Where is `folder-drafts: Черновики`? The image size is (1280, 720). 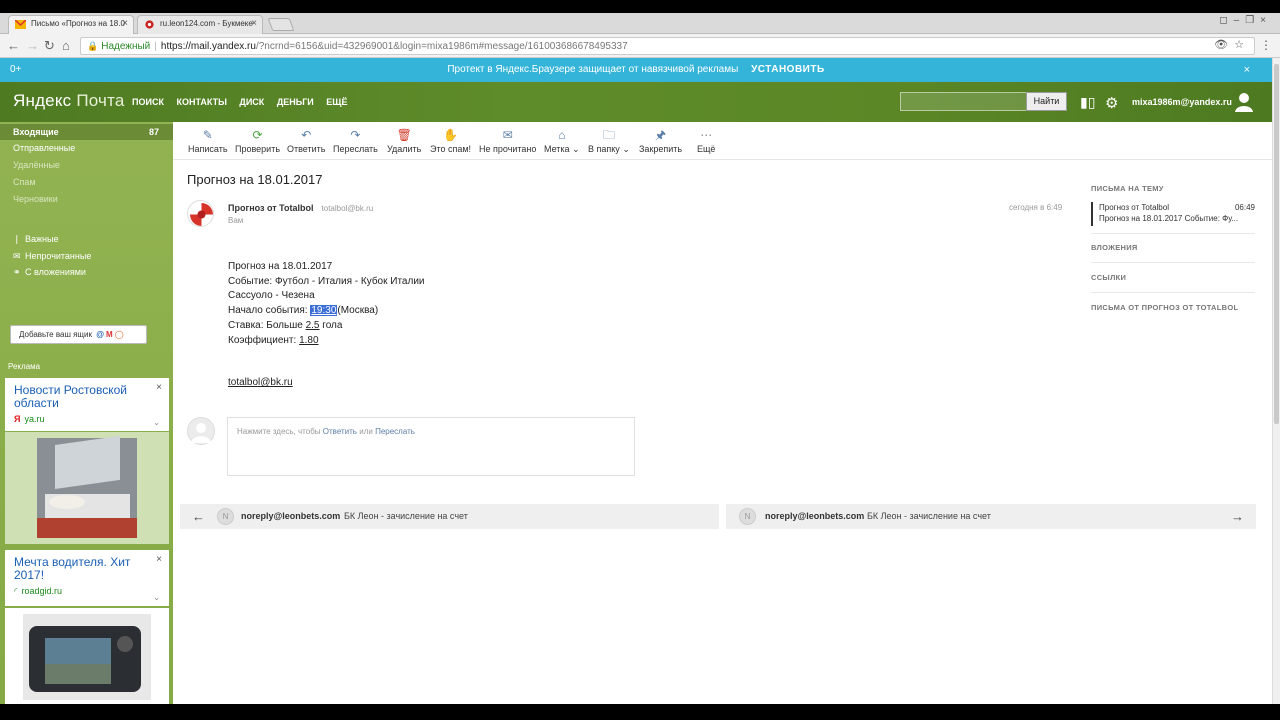 folder-drafts: Черновики is located at coordinates (35, 199).